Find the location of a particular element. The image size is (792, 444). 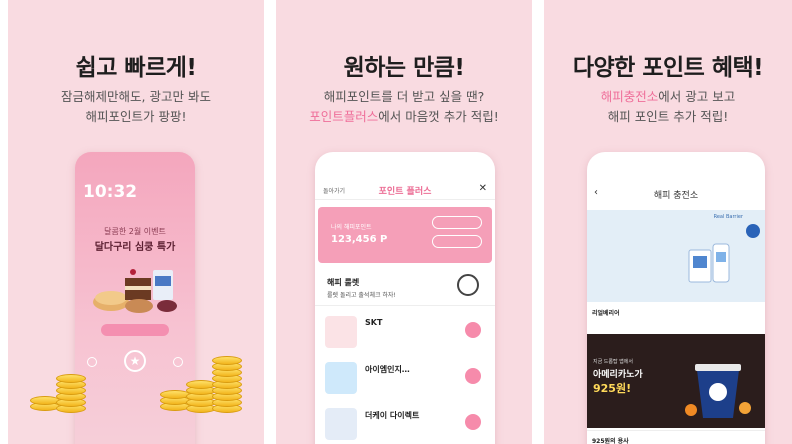

ad-tag-badge is located at coordinates (753, 231).